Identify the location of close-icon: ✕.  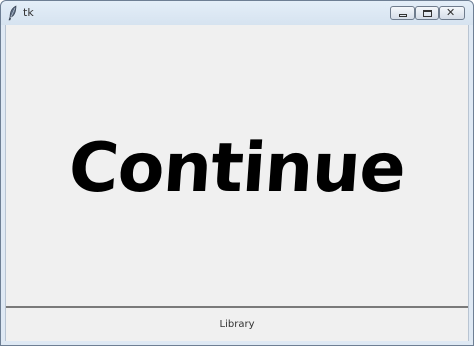
(451, 12).